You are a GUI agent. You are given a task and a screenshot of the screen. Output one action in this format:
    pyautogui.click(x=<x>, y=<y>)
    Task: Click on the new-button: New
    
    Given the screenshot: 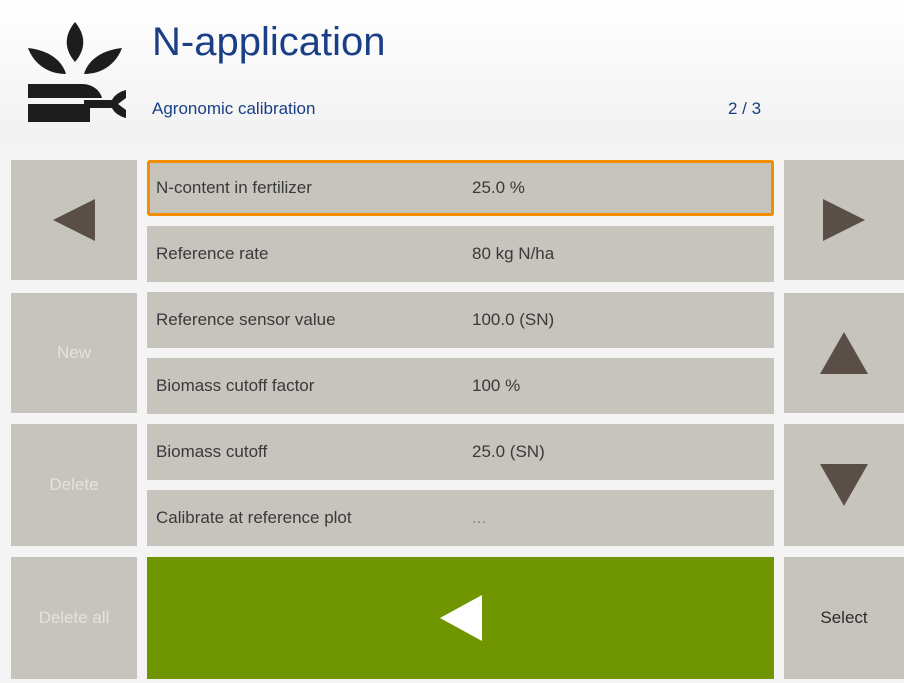 What is the action you would take?
    pyautogui.click(x=74, y=353)
    